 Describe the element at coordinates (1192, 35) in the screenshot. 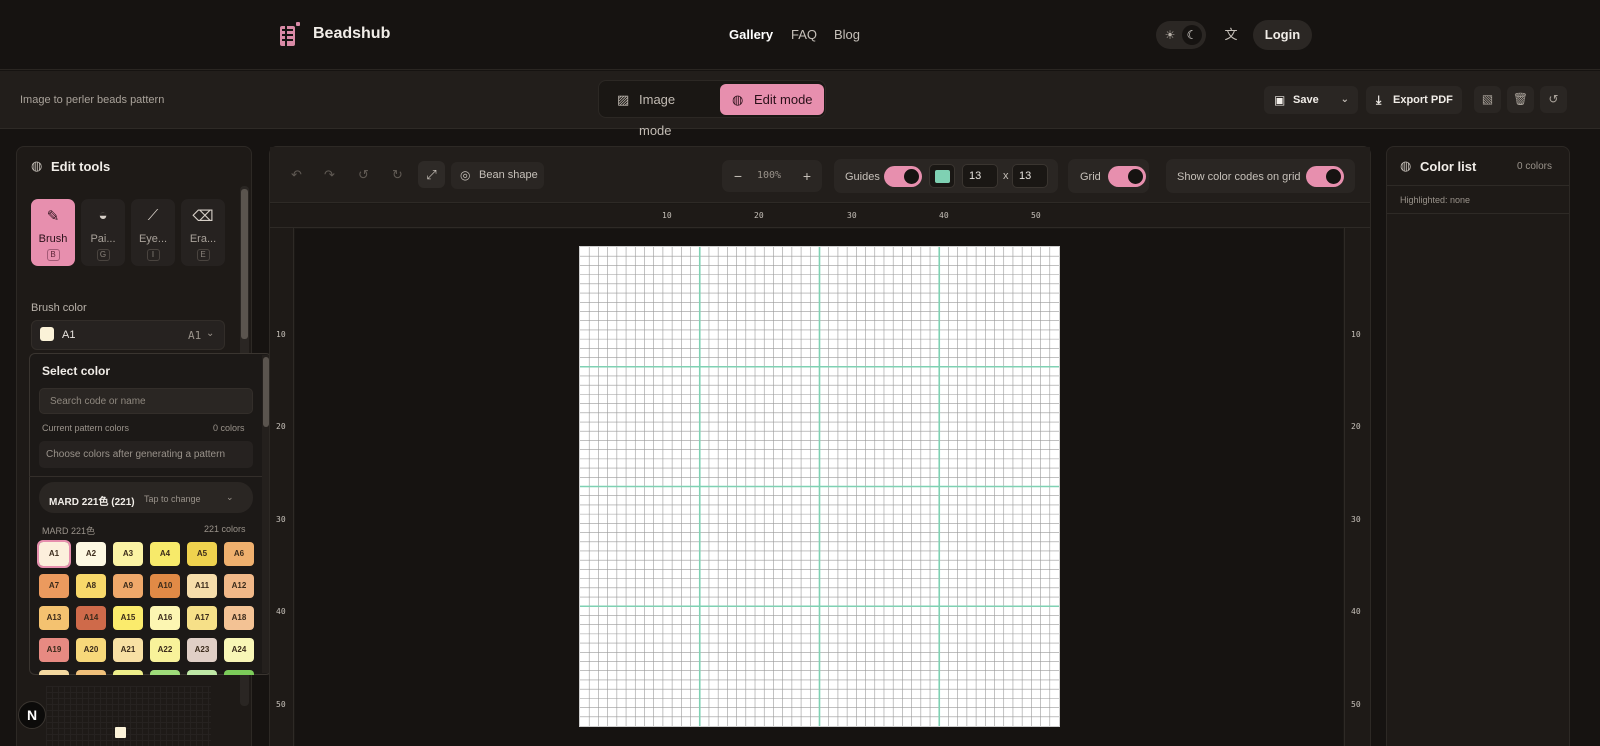

I see `moon-icon: ☾` at that location.